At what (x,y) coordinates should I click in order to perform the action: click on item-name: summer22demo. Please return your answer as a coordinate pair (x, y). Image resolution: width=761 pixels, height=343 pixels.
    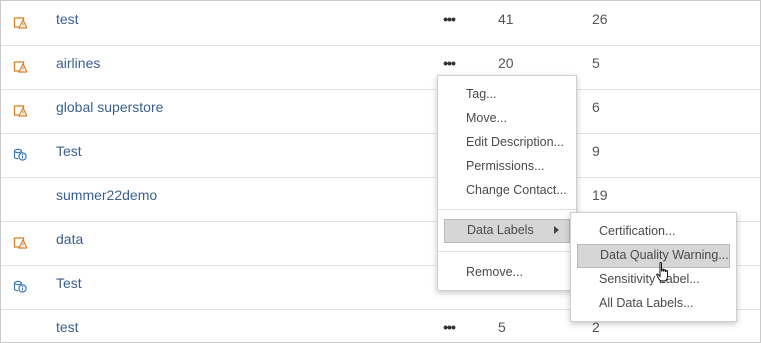
    Looking at the image, I should click on (106, 199).